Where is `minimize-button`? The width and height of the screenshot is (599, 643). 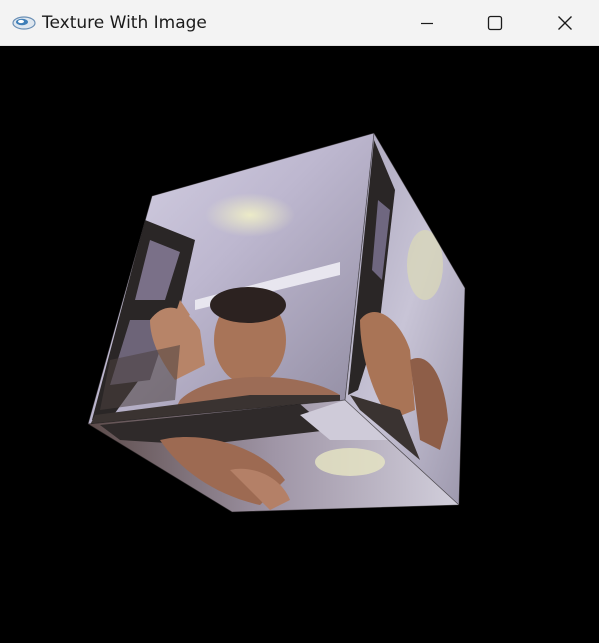 minimize-button is located at coordinates (427, 23).